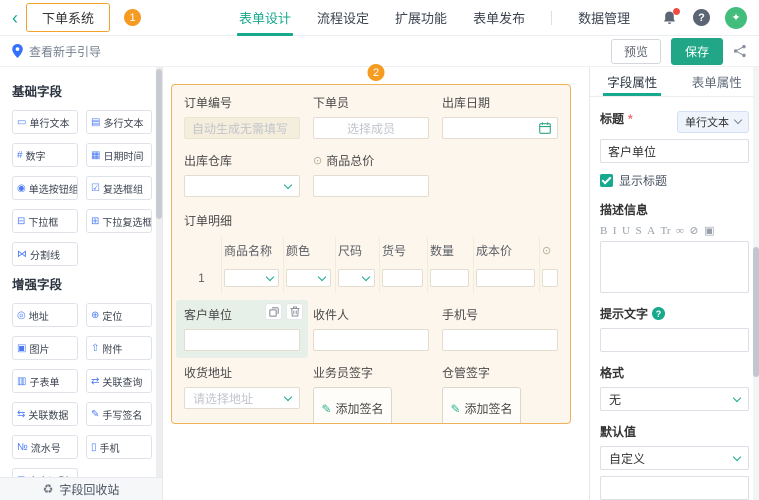 This screenshot has width=759, height=500. What do you see at coordinates (371, 186) in the screenshot?
I see `total-price-input` at bounding box center [371, 186].